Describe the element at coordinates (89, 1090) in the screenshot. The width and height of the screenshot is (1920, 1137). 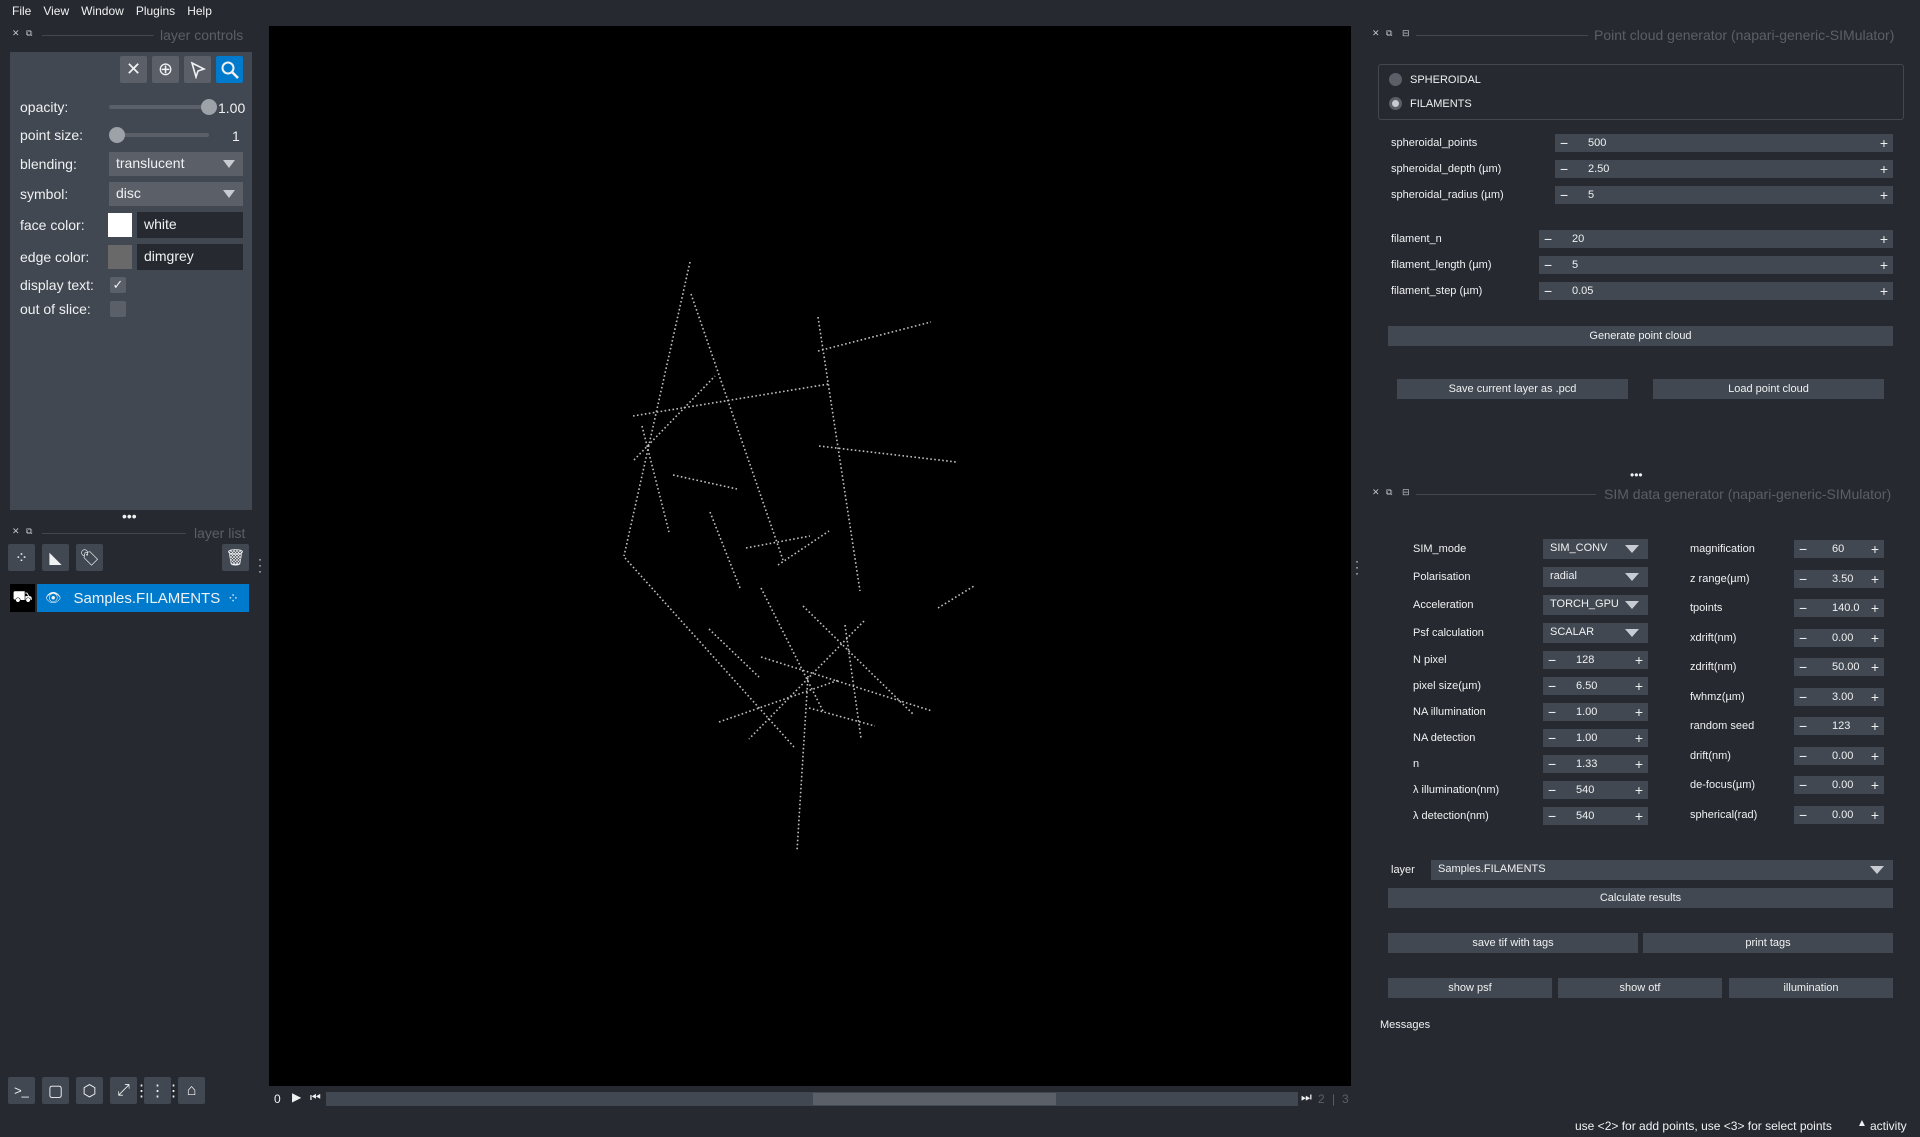
I see `roll-dims-button: ⬡` at that location.